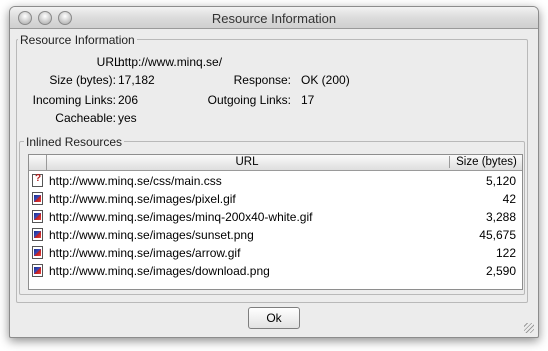  I want to click on table-row: http://www.minq.se/css/main.css 5,120, so click(275, 181).